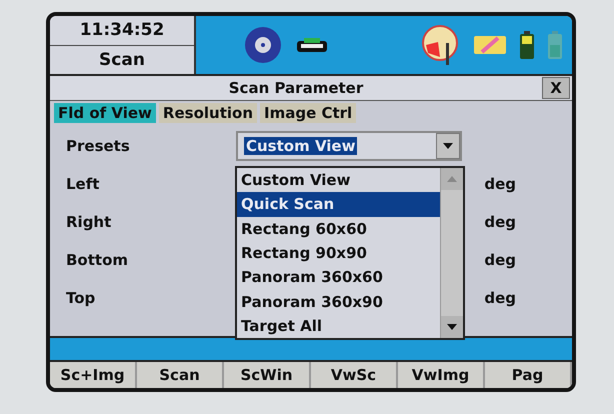  I want to click on close-button: X, so click(556, 88).